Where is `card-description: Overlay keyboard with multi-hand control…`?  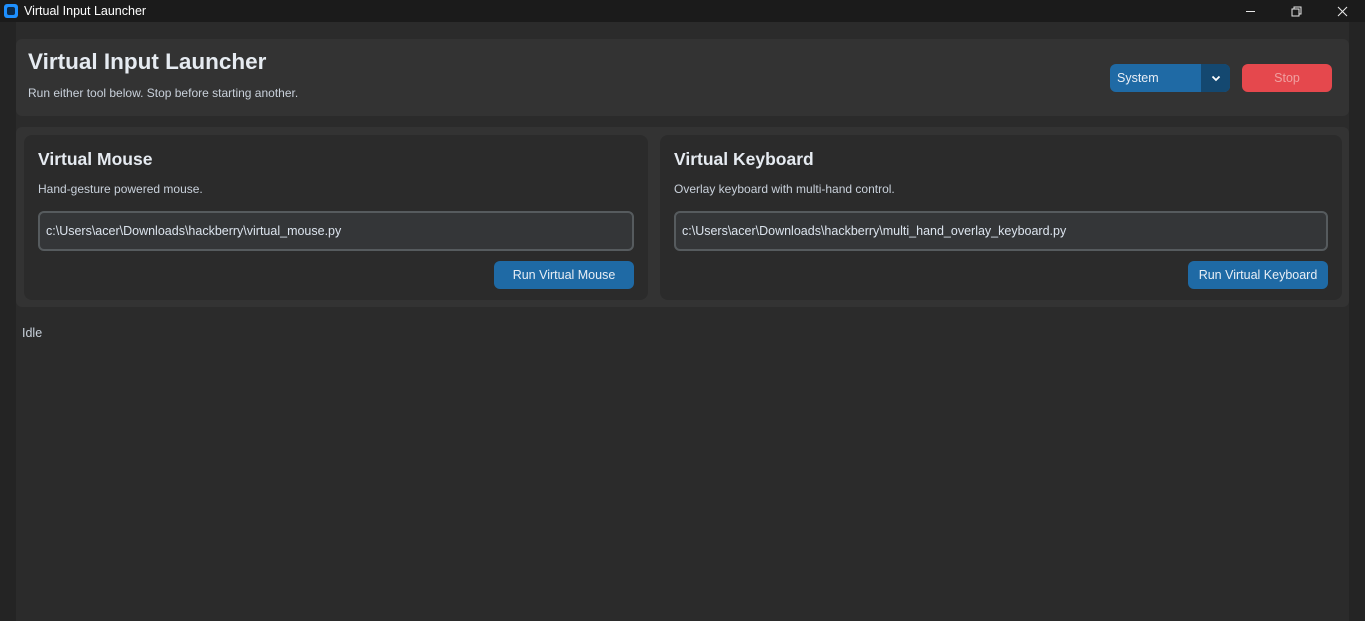
card-description: Overlay keyboard with multi-hand control… is located at coordinates (784, 189).